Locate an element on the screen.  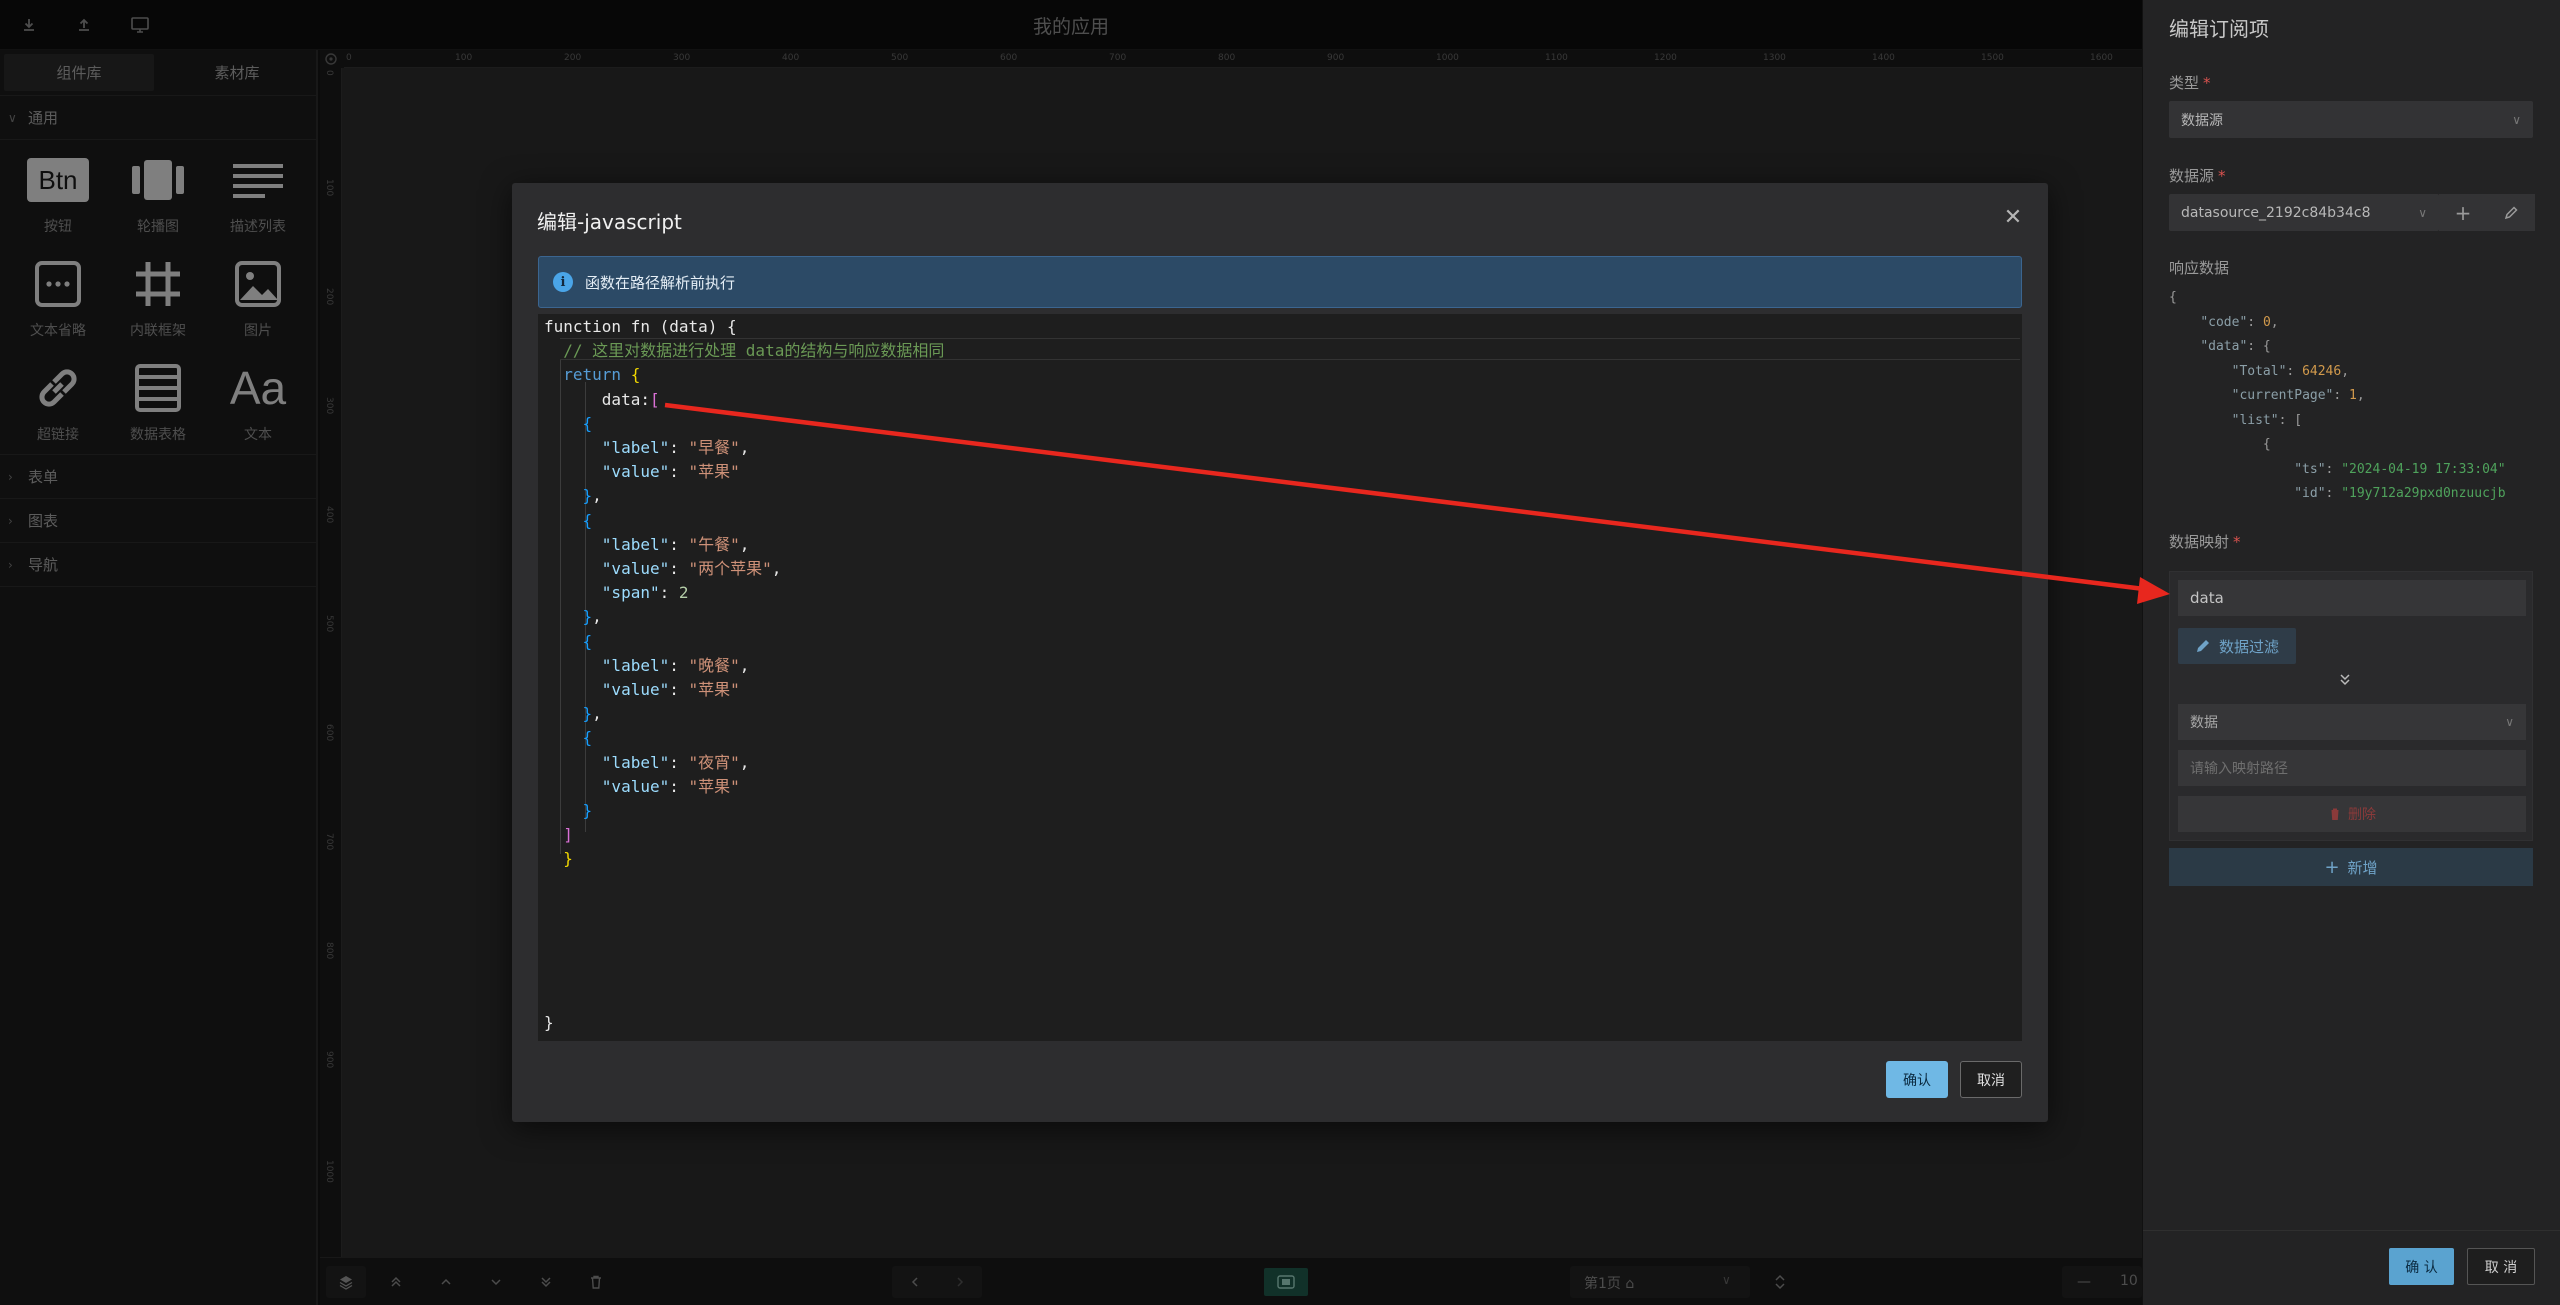
json-line: "code": 0, is located at coordinates (2239, 322).